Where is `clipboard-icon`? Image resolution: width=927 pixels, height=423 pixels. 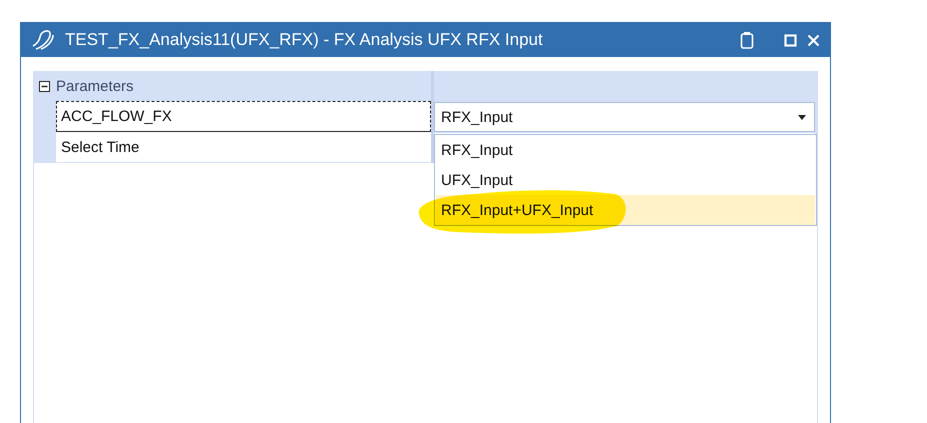 clipboard-icon is located at coordinates (747, 40).